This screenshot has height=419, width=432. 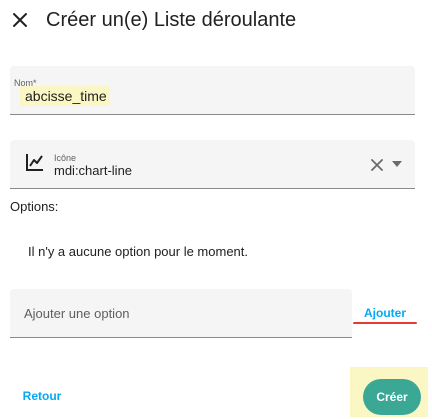 I want to click on create-button: Créer, so click(x=392, y=397).